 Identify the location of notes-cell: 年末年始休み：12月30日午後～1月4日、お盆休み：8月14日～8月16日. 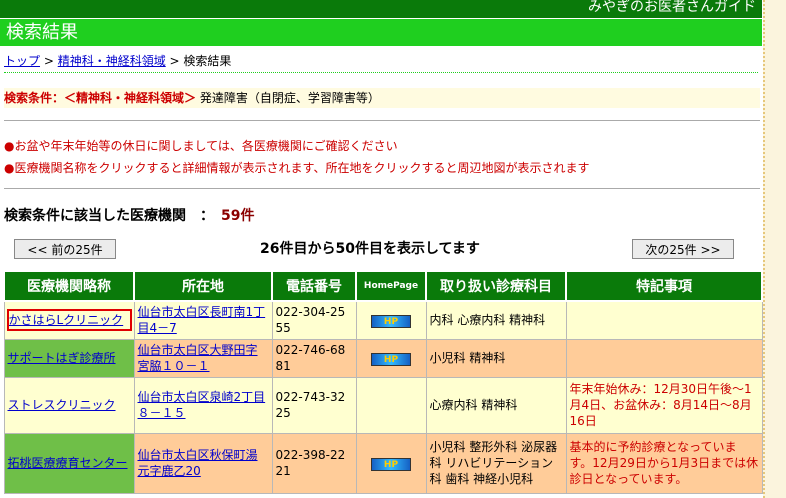
(664, 405).